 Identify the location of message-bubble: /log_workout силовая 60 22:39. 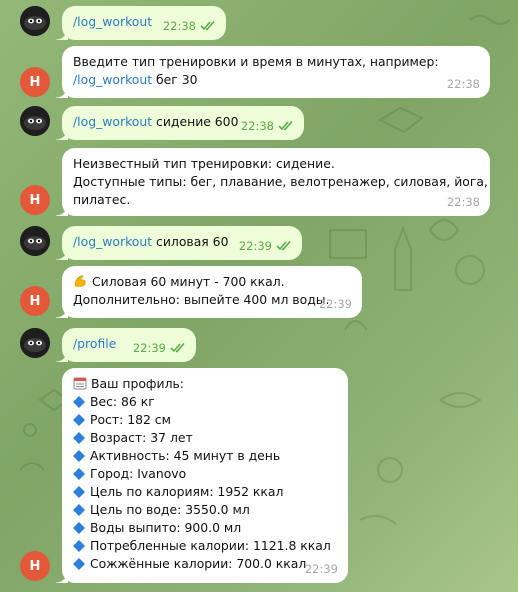
(179, 243).